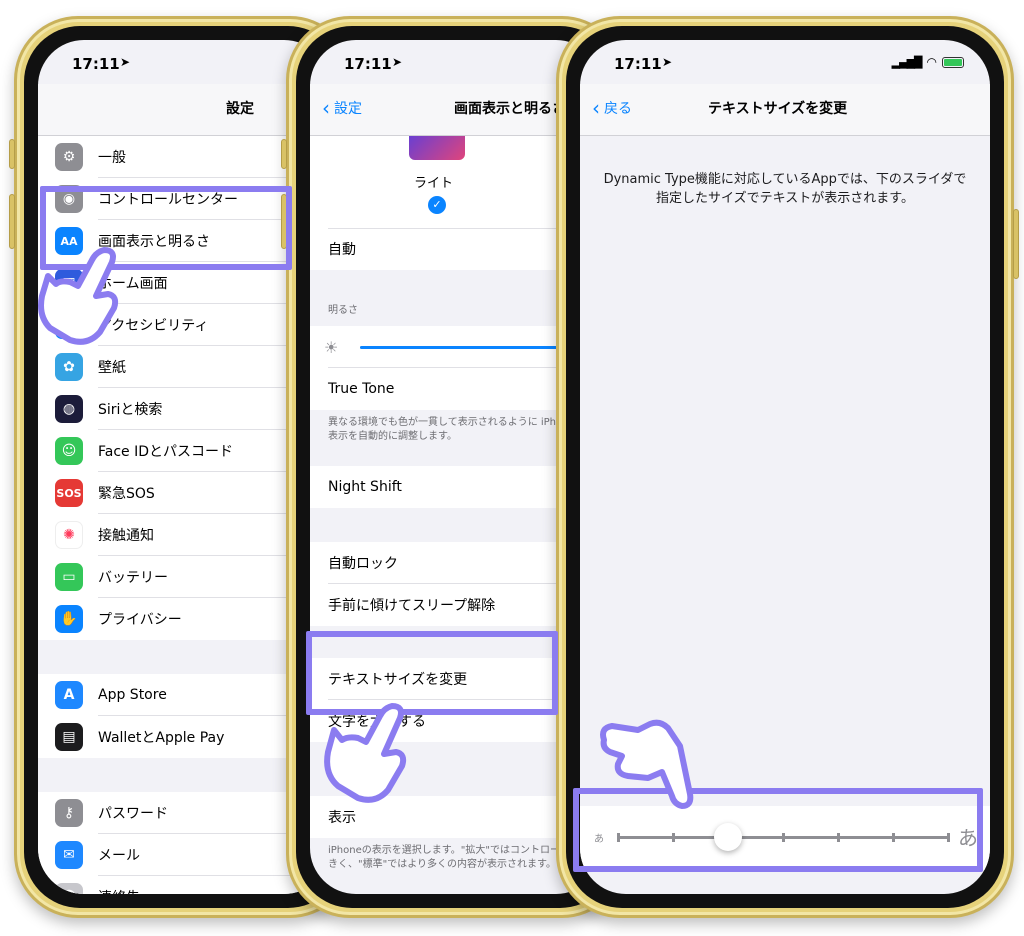  I want to click on row-label: メール, so click(119, 856).